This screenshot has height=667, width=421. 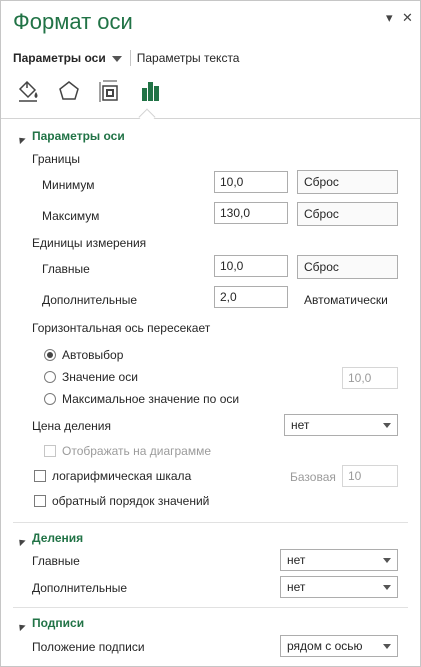 What do you see at coordinates (50, 399) in the screenshot?
I see `radio-max-axis-value` at bounding box center [50, 399].